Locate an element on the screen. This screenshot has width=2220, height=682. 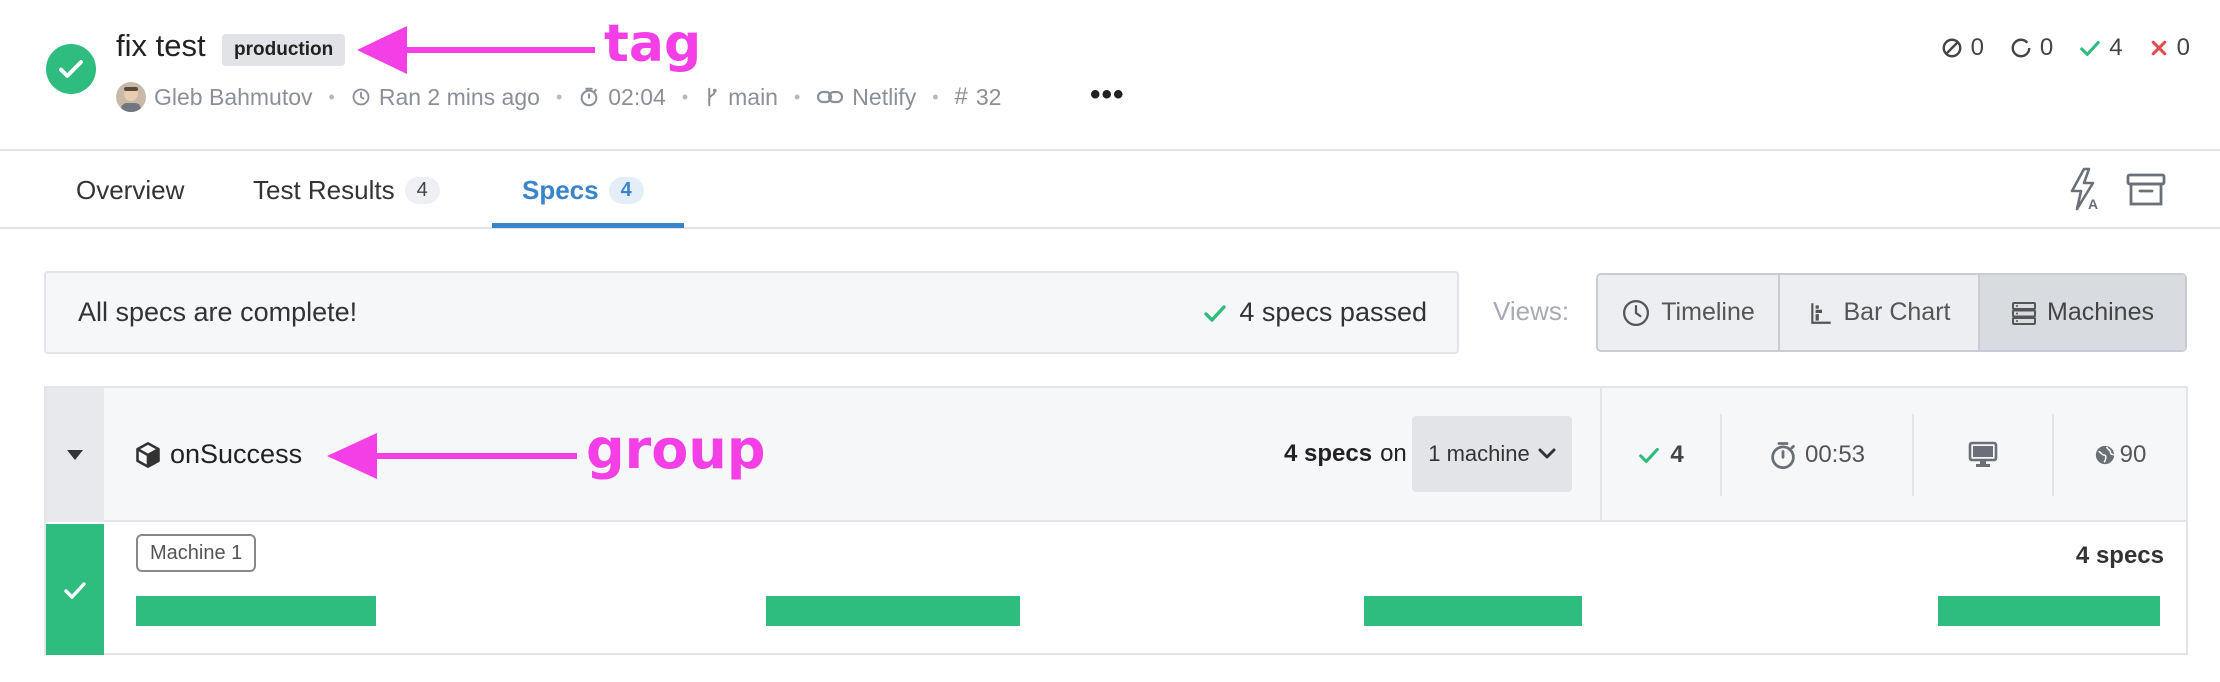
globe-icon is located at coordinates (2105, 455).